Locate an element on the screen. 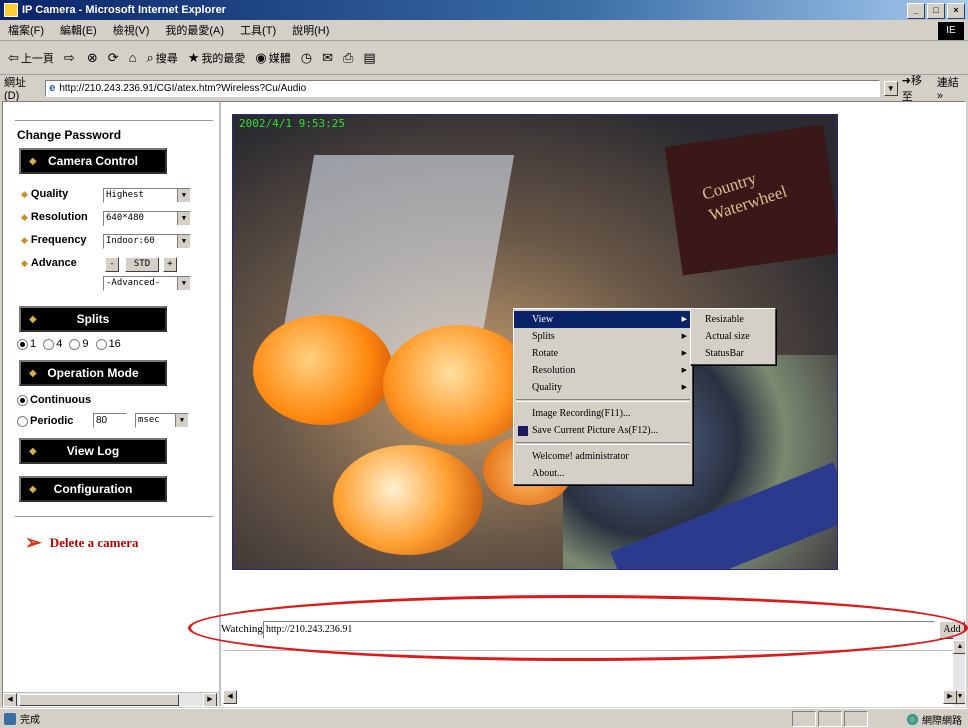  menu-file: 檔案(F) is located at coordinates (26, 30).